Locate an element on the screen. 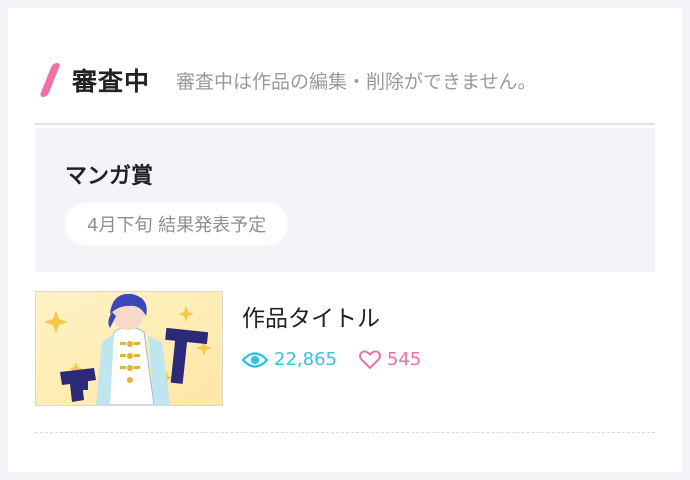  eye-icon is located at coordinates (255, 359).